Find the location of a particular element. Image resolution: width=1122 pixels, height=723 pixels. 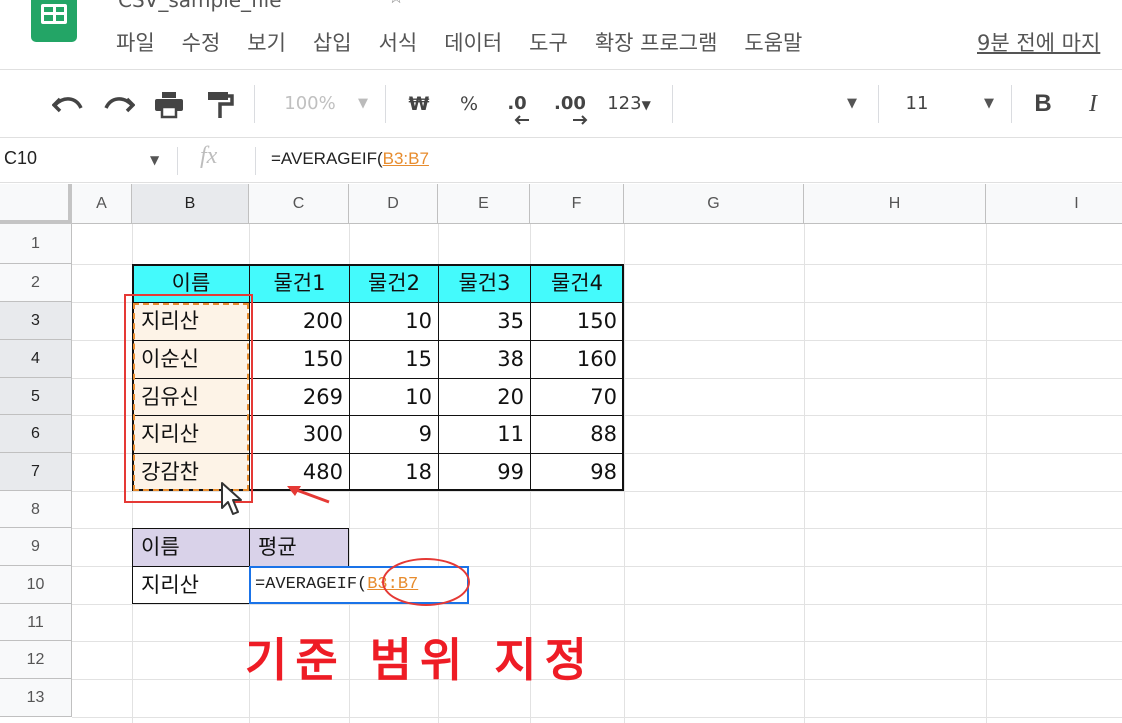

select-all-corner is located at coordinates (36, 204).